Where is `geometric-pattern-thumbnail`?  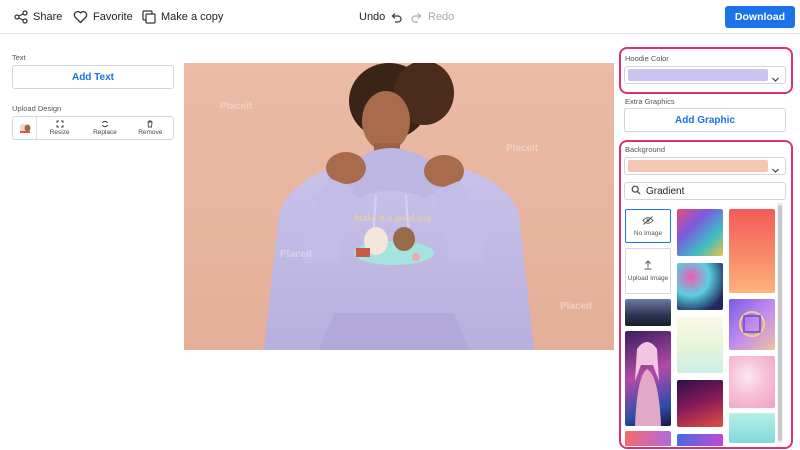 geometric-pattern-thumbnail is located at coordinates (752, 324).